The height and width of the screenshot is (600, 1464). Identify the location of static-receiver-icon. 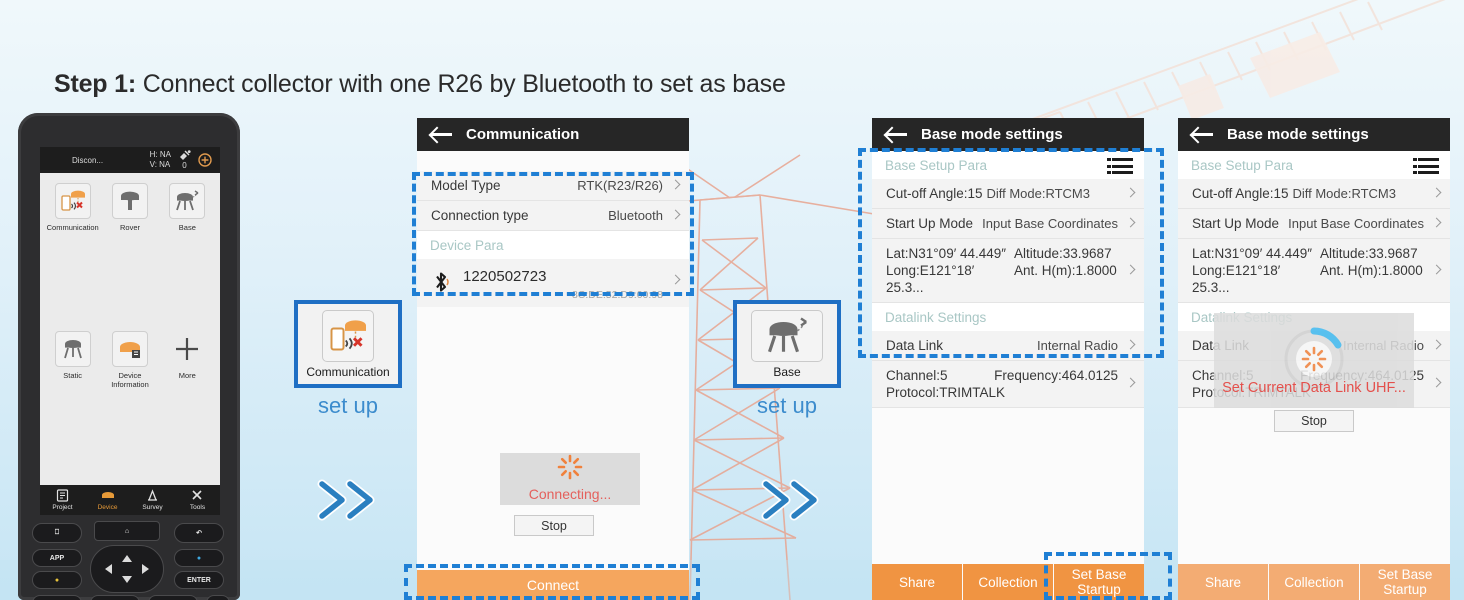
(72, 349).